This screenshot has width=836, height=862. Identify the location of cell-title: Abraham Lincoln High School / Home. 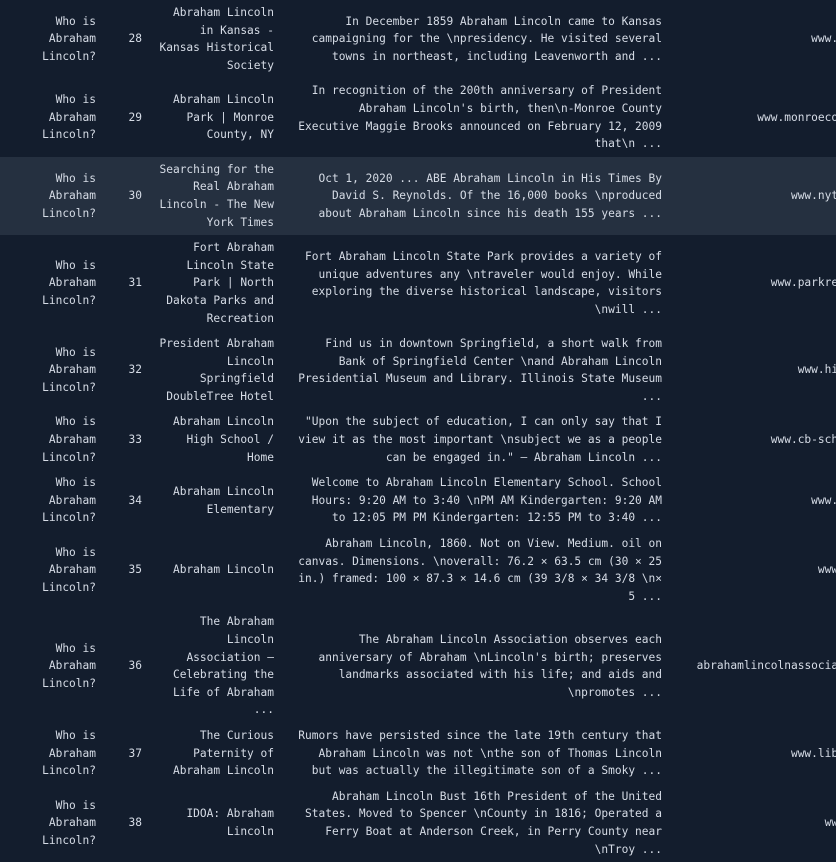
(226, 439).